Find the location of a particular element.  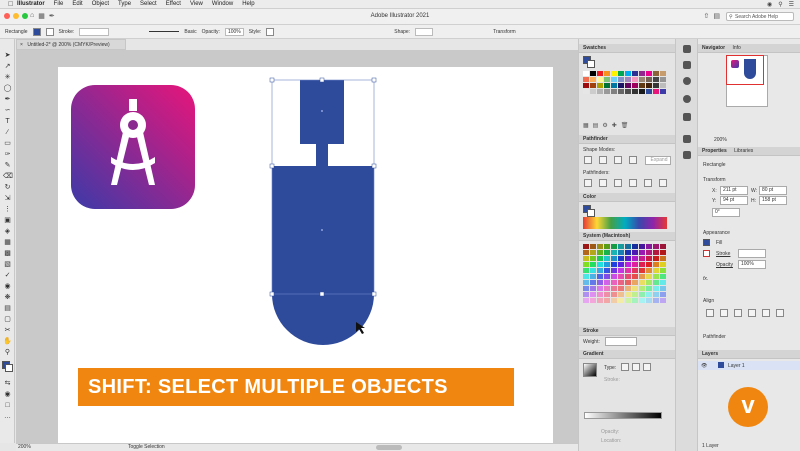

layer-name: Layer 1 is located at coordinates (736, 366).